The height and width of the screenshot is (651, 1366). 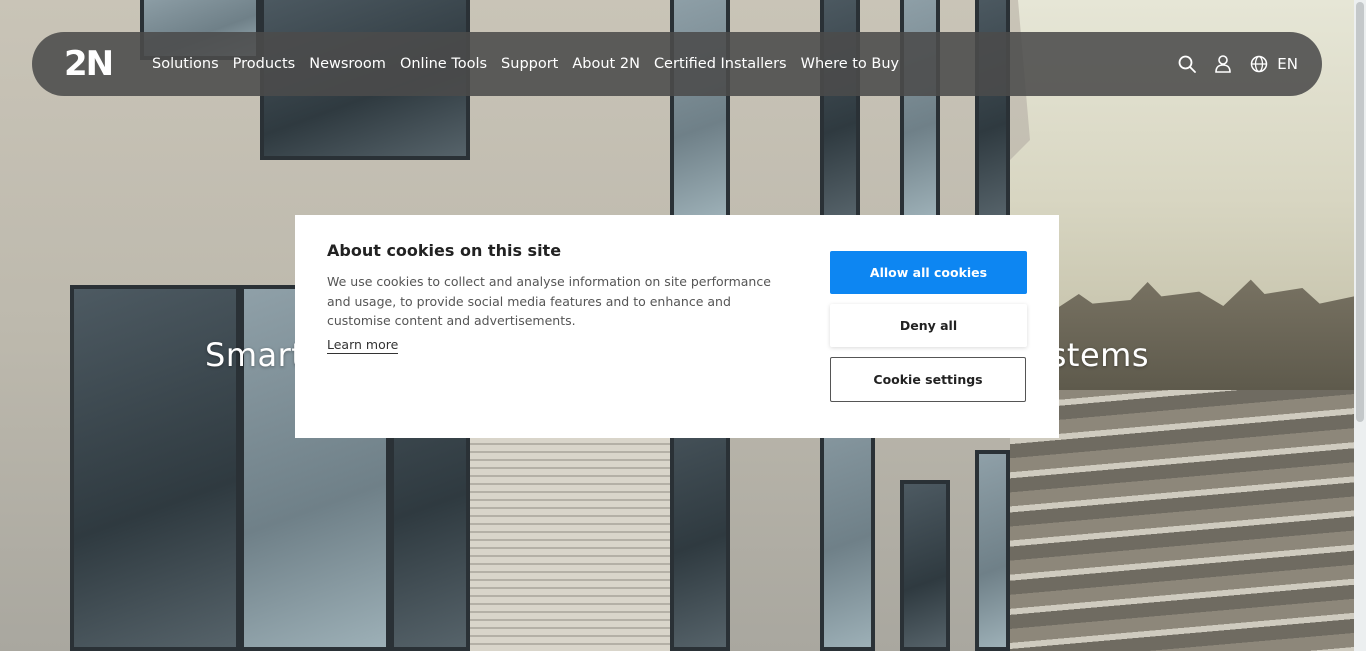 I want to click on language-selector: EN, so click(x=1273, y=64).